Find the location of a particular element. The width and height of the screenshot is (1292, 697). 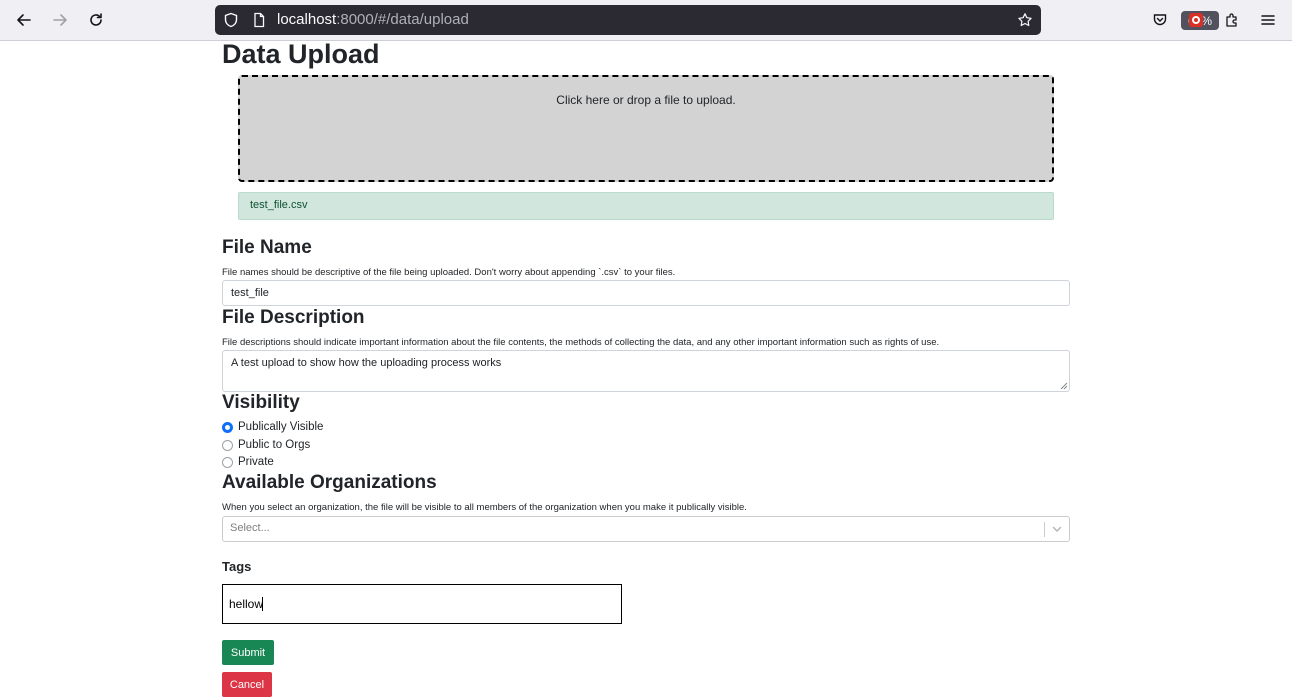

text-caret is located at coordinates (262, 604).